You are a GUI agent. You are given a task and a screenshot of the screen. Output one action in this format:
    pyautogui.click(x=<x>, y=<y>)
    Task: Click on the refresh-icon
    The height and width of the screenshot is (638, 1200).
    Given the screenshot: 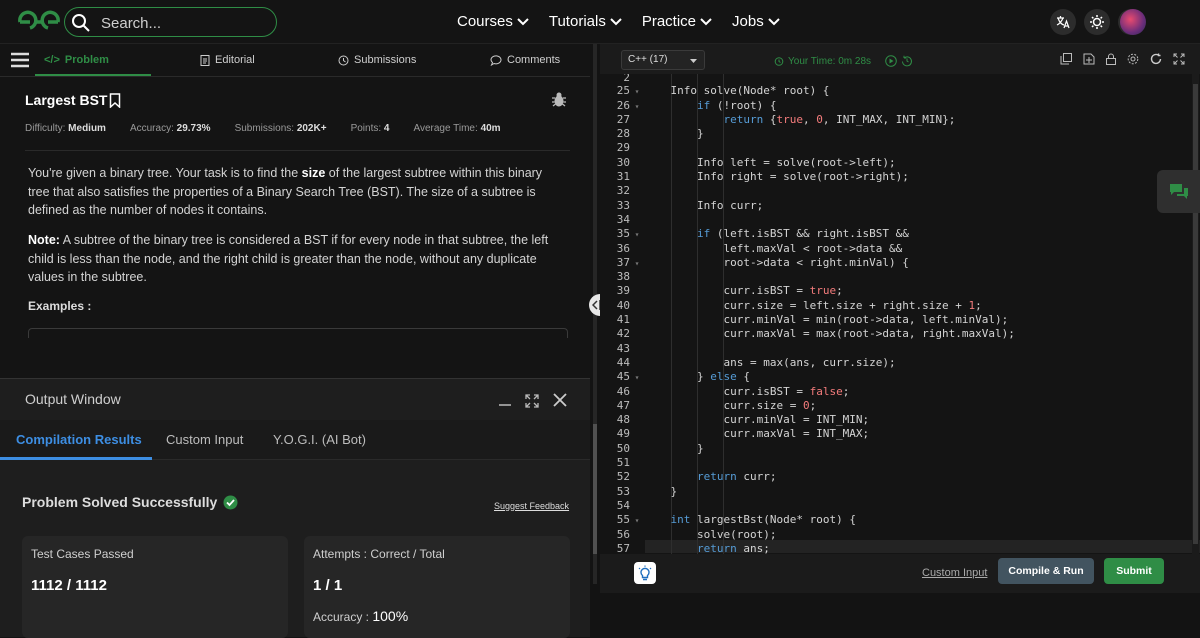 What is the action you would take?
    pyautogui.click(x=1156, y=59)
    